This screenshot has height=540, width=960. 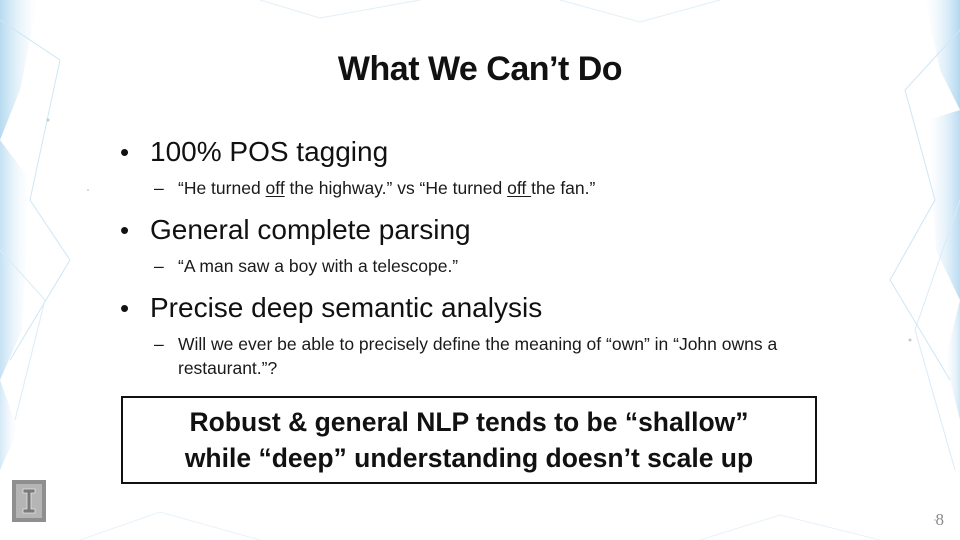 What do you see at coordinates (496, 266) in the screenshot?
I see `sub-bullet-parsing-example: “A man saw a boy with a telescope.”` at bounding box center [496, 266].